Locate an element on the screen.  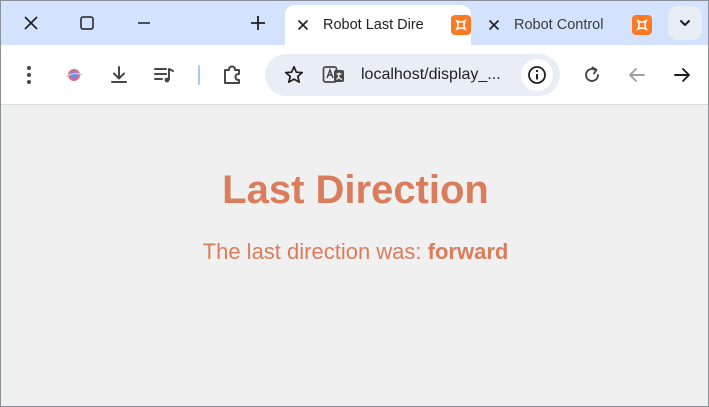
toolbar-separator is located at coordinates (199, 75).